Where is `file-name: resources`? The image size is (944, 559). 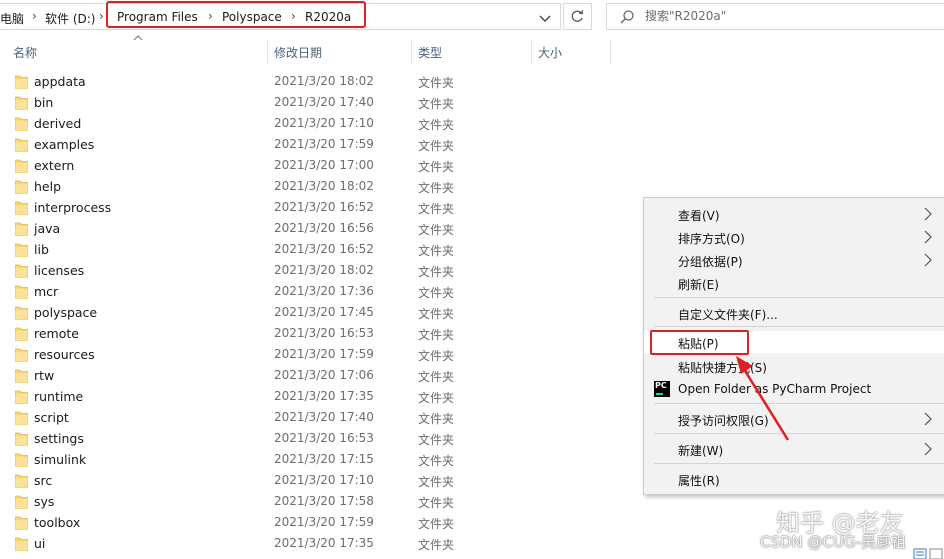 file-name: resources is located at coordinates (64, 354).